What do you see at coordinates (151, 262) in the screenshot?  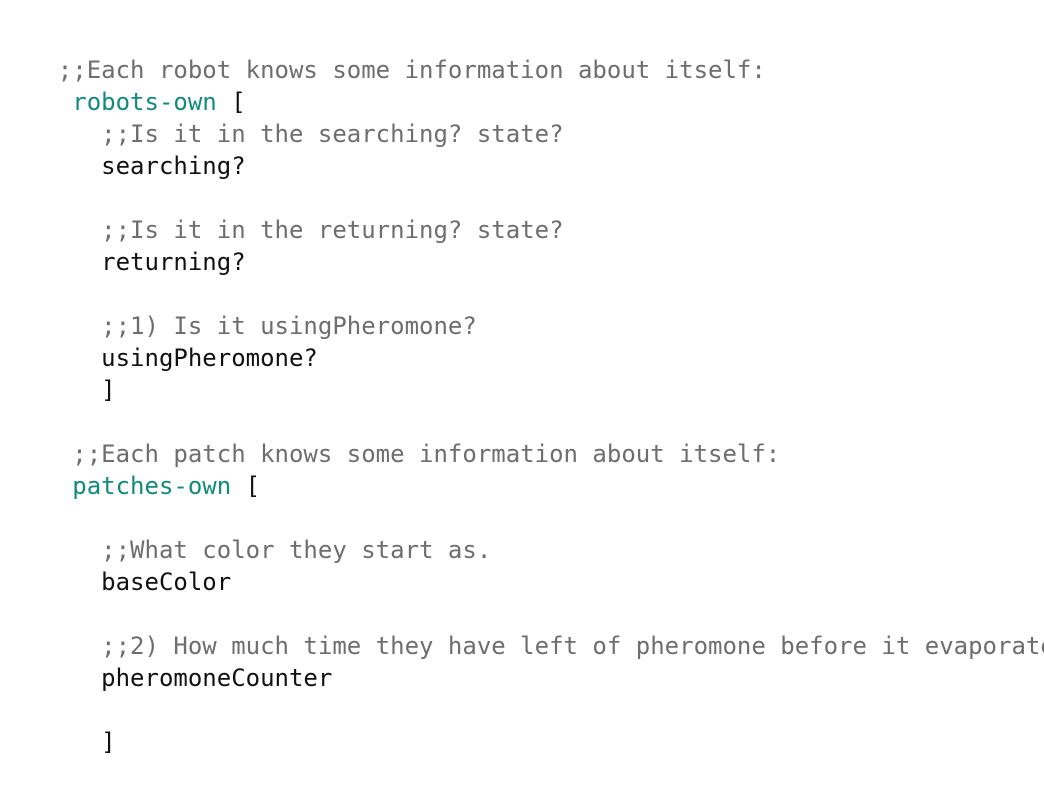 I see `code-variable: returning?` at bounding box center [151, 262].